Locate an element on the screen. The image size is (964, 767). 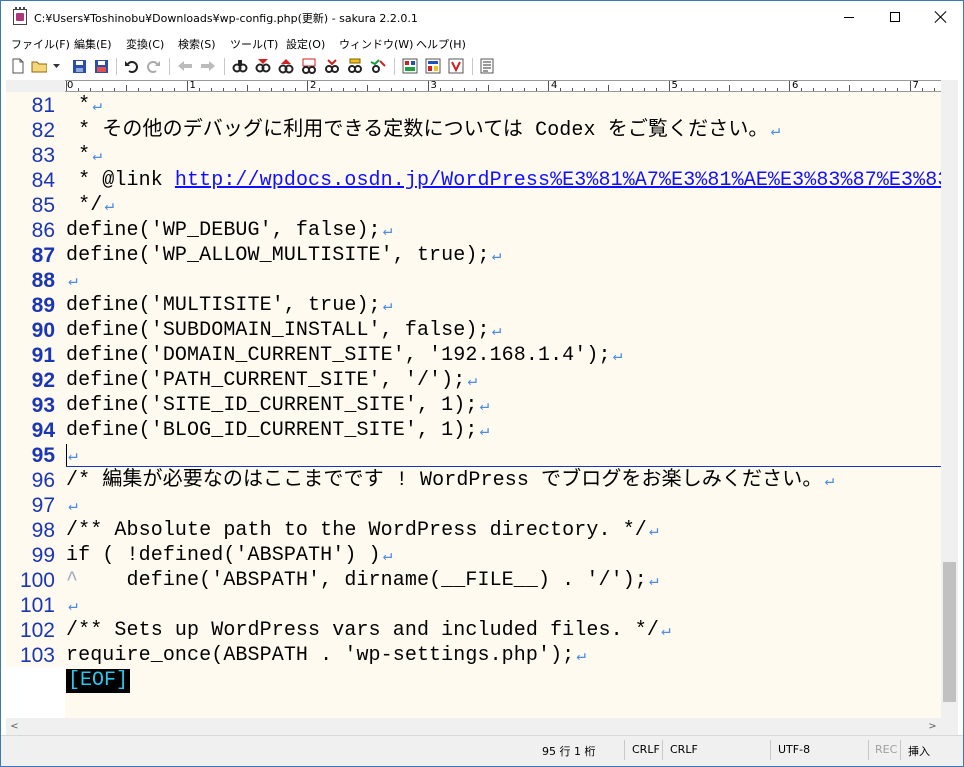
code-line: define('SUBDOMAIN_INSTALL', false); ↵ is located at coordinates (283, 330).